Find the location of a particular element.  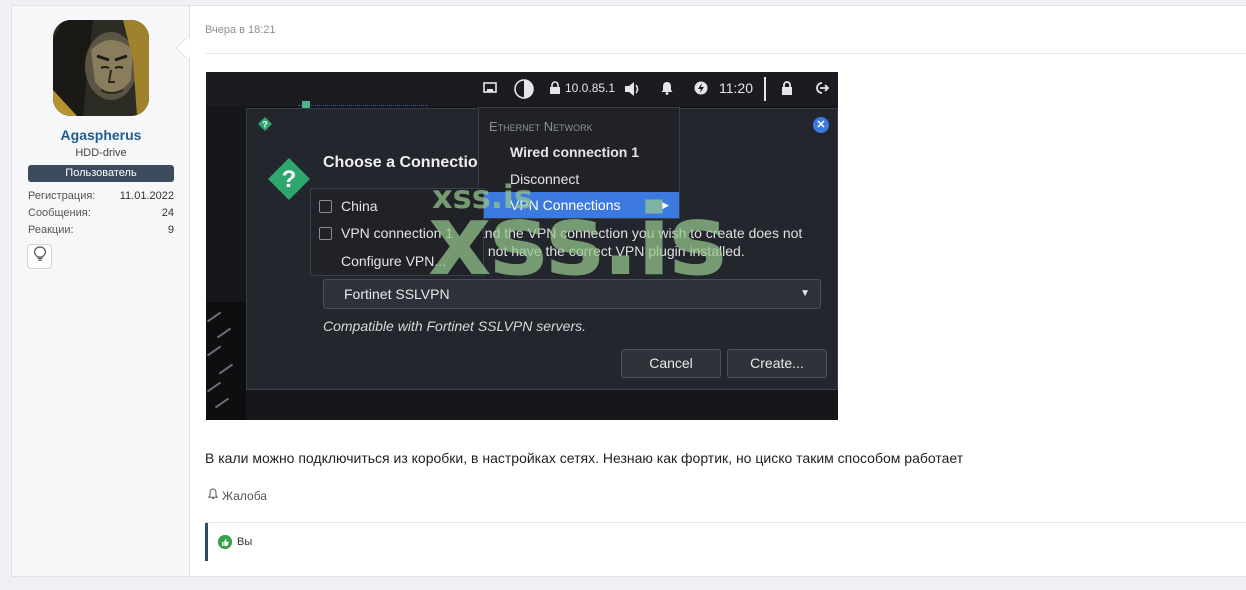

compat-text: Compatible with Fortinet SSLVPN servers. is located at coordinates (454, 326).